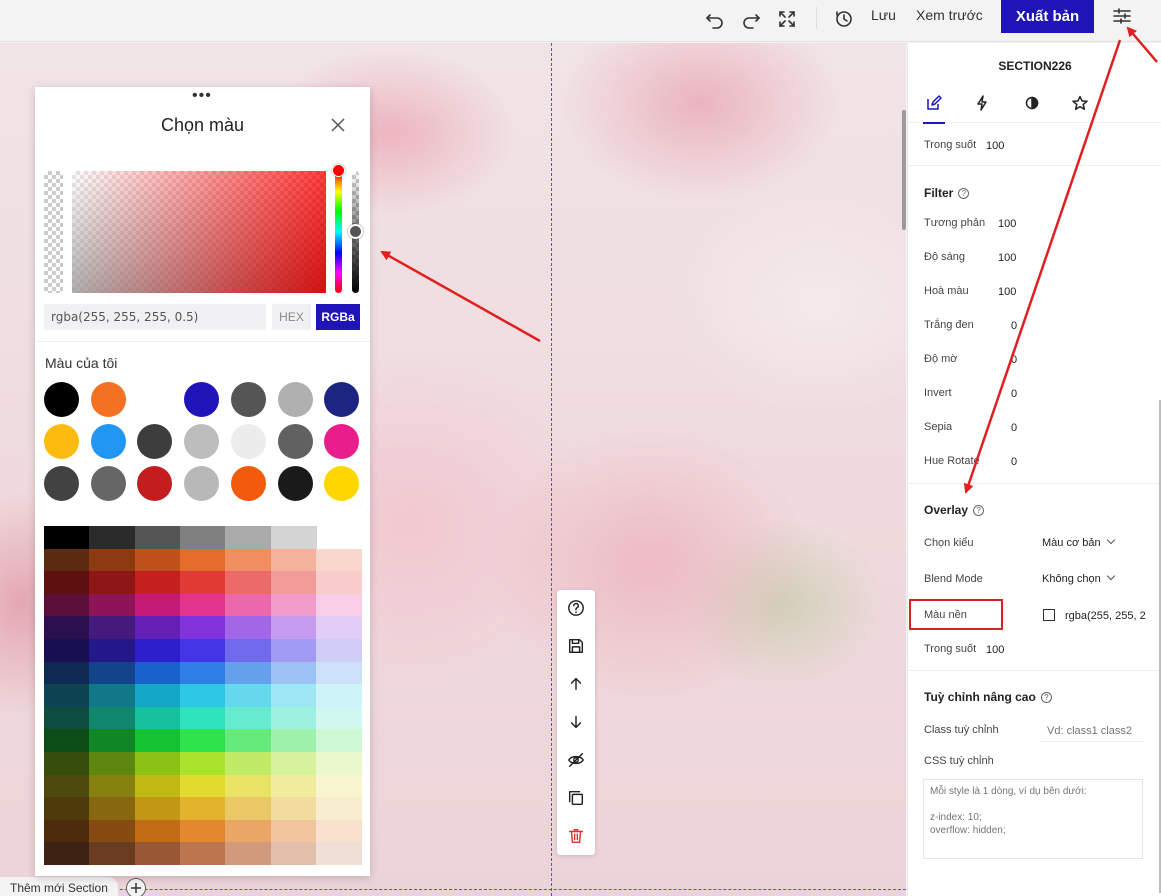 This screenshot has width=1161, height=896. Describe the element at coordinates (338, 317) in the screenshot. I see `rgba-mode-button: RGBa` at that location.